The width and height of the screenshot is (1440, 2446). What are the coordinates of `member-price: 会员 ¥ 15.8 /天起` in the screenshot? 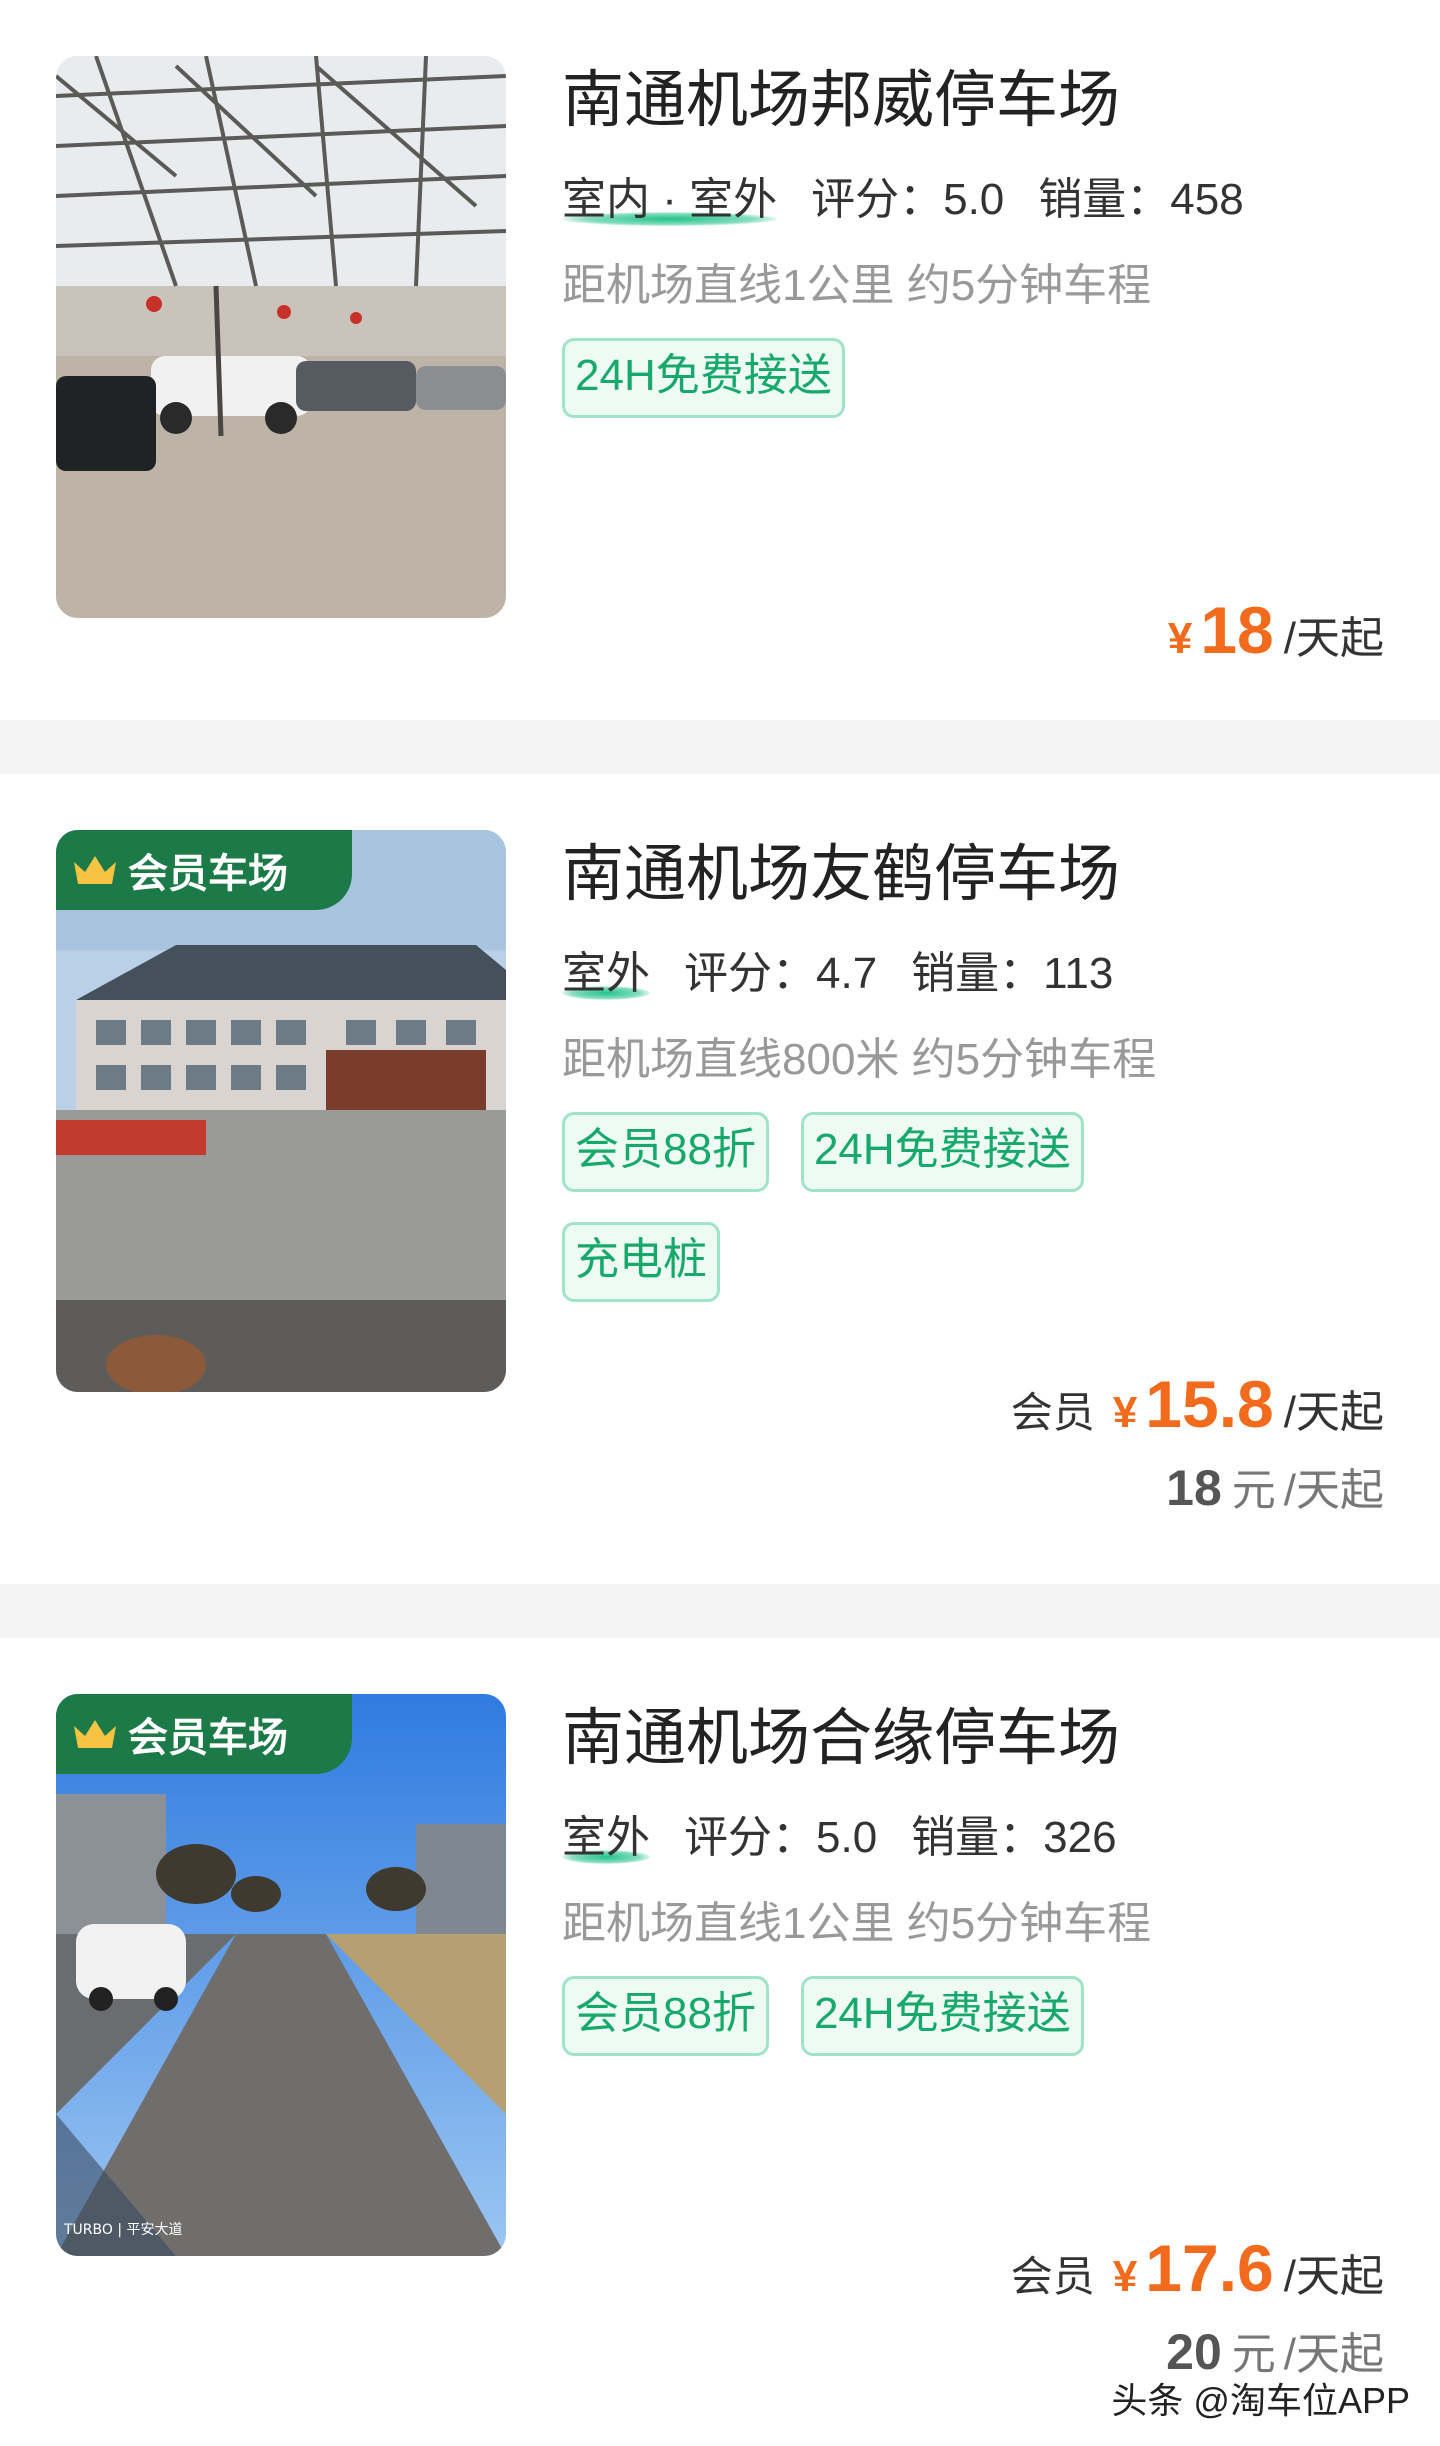 It's located at (1197, 1404).